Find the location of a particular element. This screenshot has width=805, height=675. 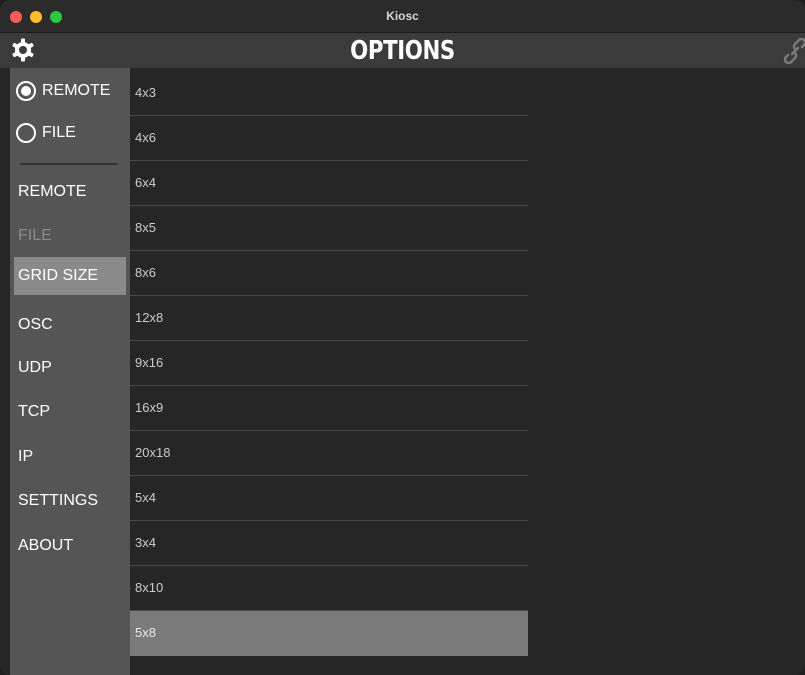

grid-size-option: 16x9 is located at coordinates (329, 408).